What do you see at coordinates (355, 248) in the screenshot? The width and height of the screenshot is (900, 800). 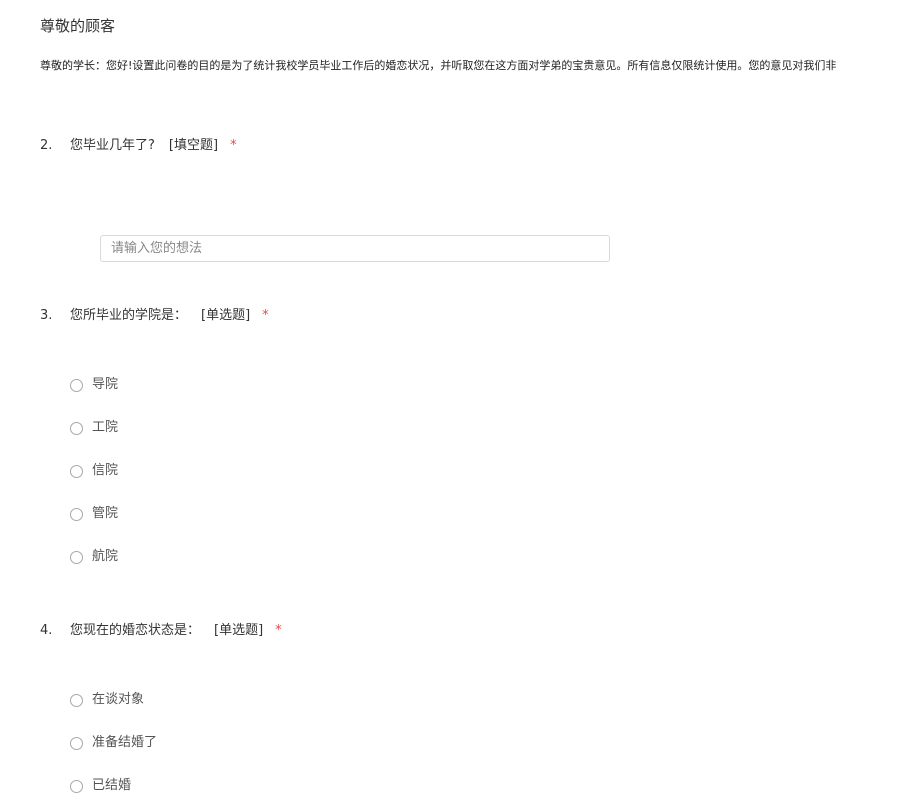 I see `graduation-years-input` at bounding box center [355, 248].